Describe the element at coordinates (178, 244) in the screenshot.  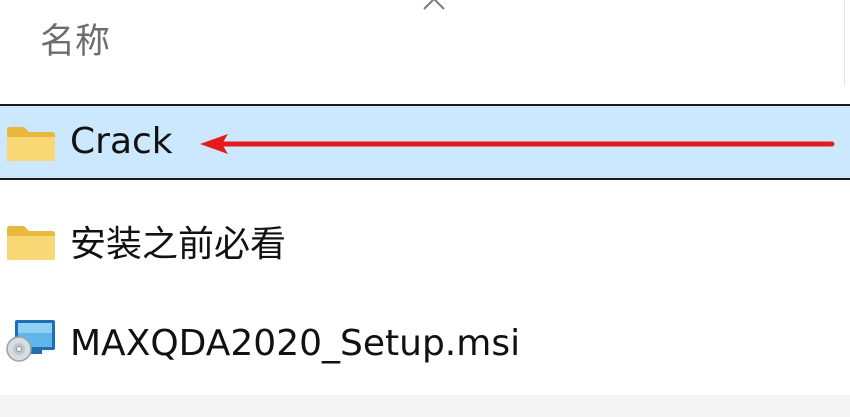
I see `file-name: 安装之前必看` at that location.